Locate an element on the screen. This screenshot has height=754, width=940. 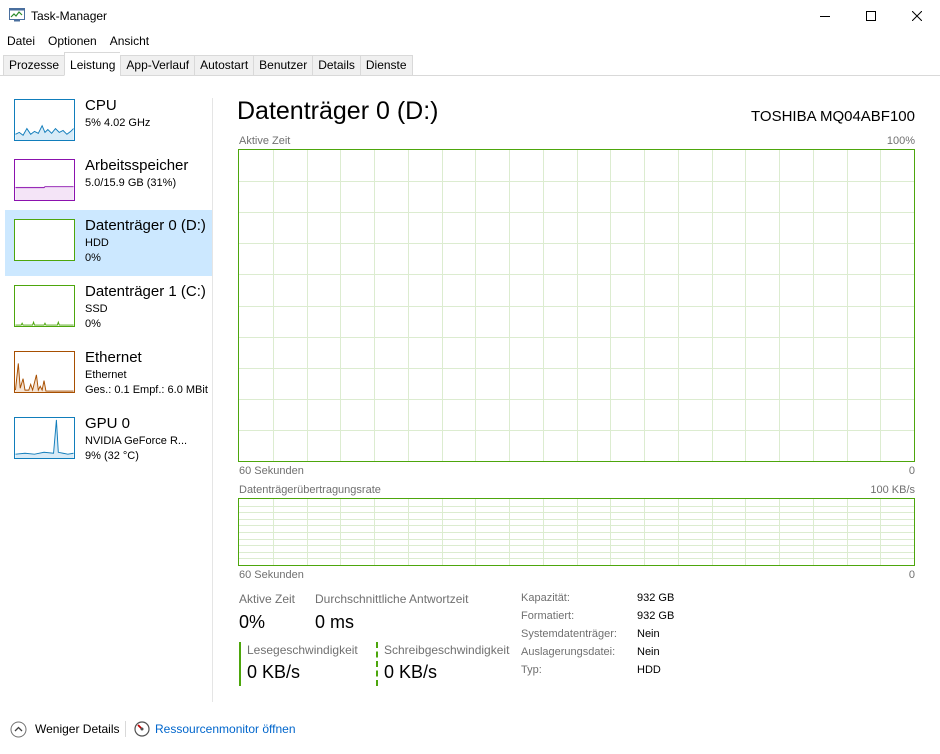
capacity-label: Kapazität: is located at coordinates (545, 598).